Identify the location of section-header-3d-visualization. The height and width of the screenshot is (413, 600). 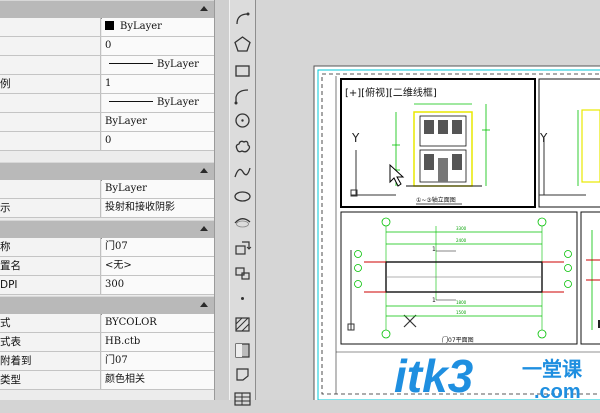
(107, 171).